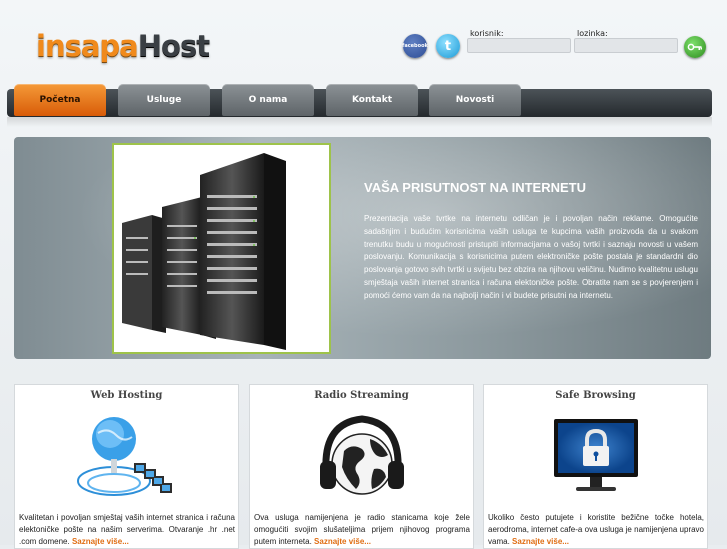  I want to click on twitter-icon-text: t, so click(448, 46).